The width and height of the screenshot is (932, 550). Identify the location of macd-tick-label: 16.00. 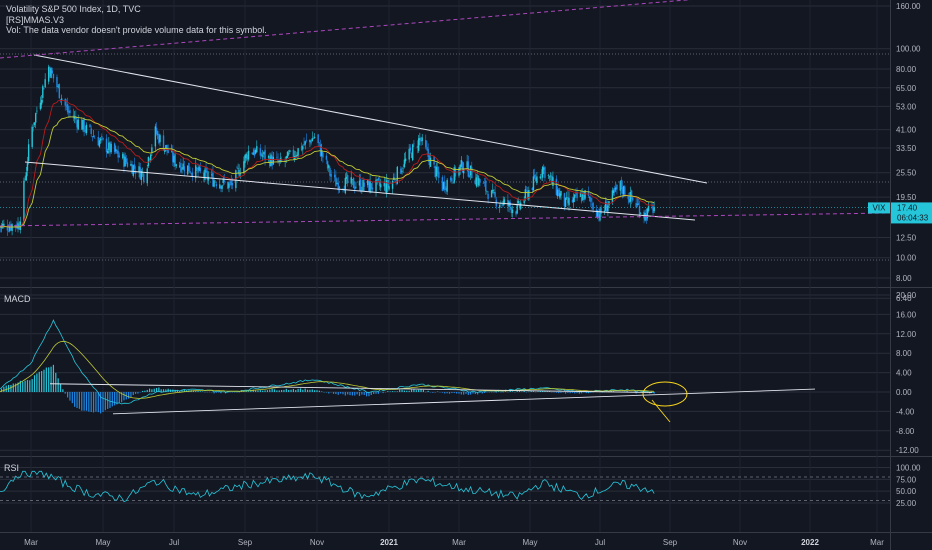
(906, 314).